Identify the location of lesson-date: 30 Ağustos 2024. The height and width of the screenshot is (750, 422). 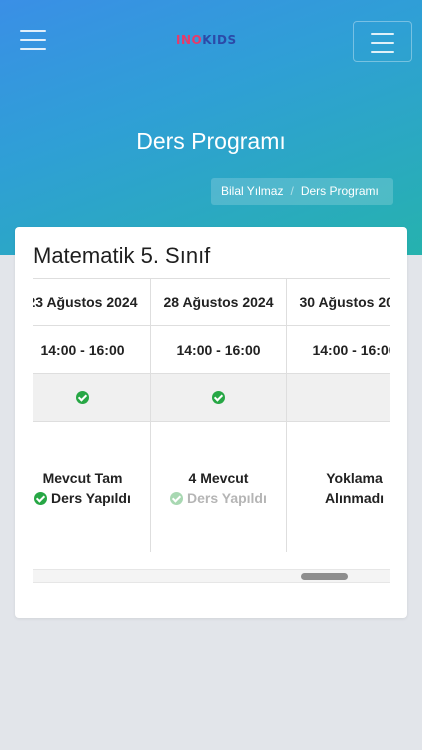
(338, 302).